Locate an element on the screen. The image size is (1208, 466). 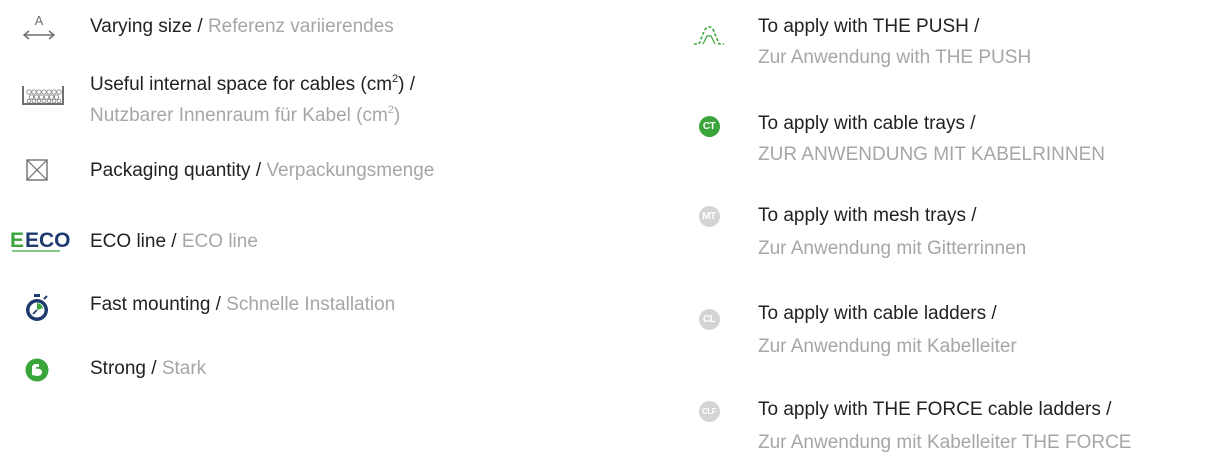
cable-trays-label: To apply with cable trays / is located at coordinates (867, 123).